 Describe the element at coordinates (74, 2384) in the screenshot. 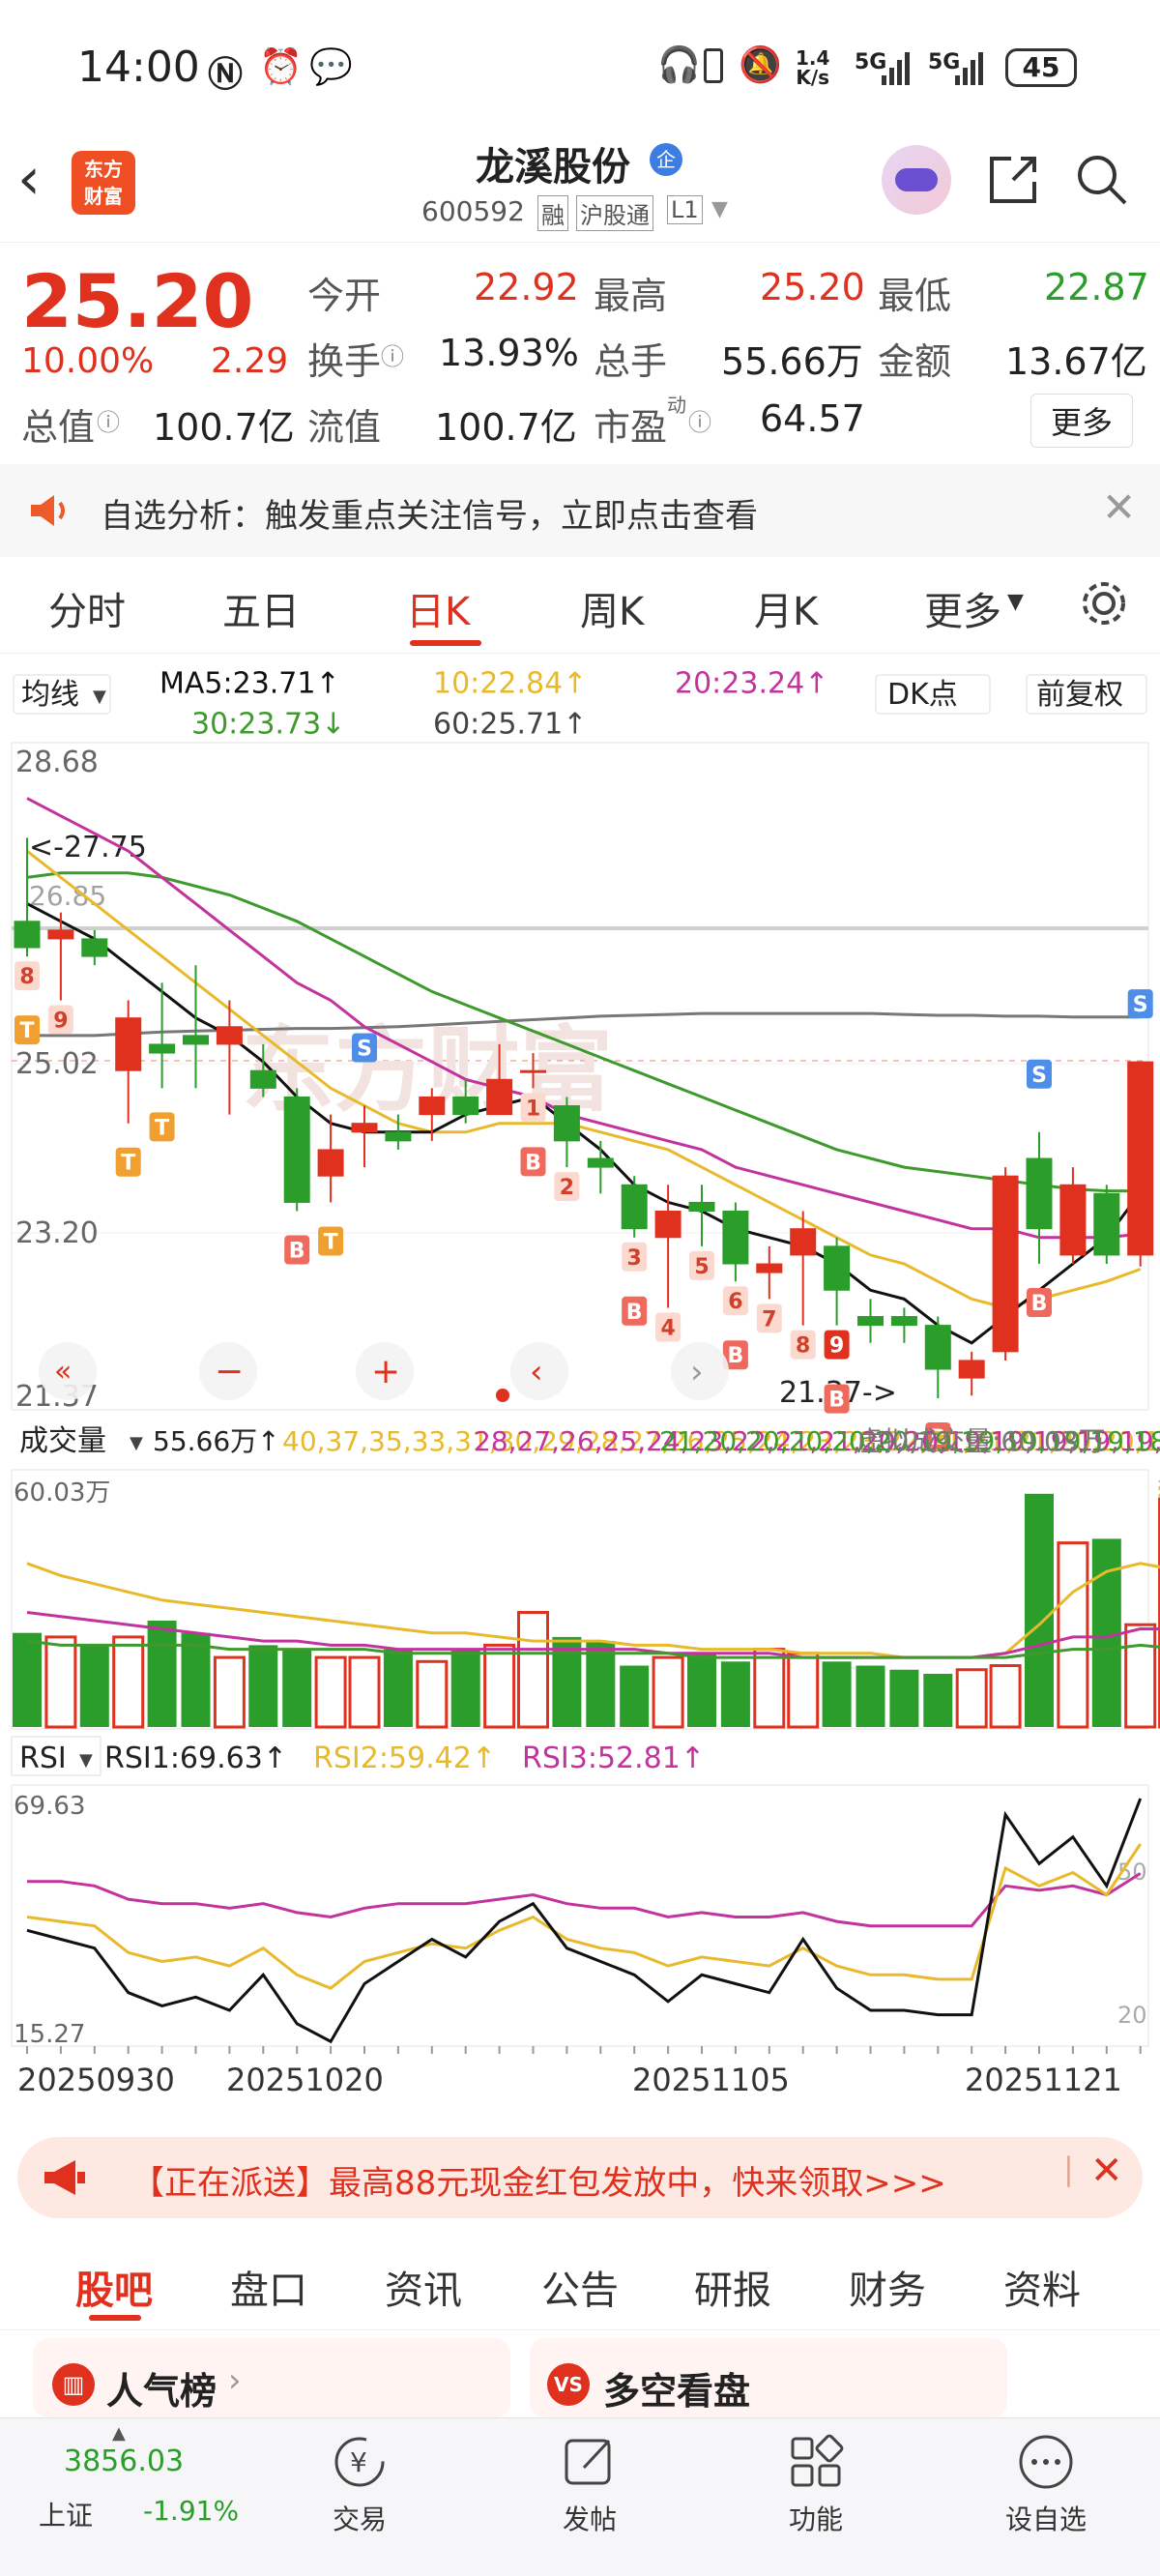

I see `ranking-icon: ▥` at that location.